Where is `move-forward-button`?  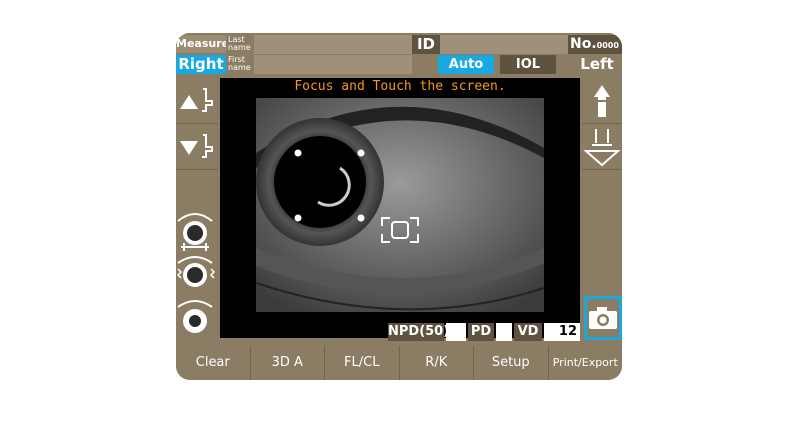 move-forward-button is located at coordinates (602, 101).